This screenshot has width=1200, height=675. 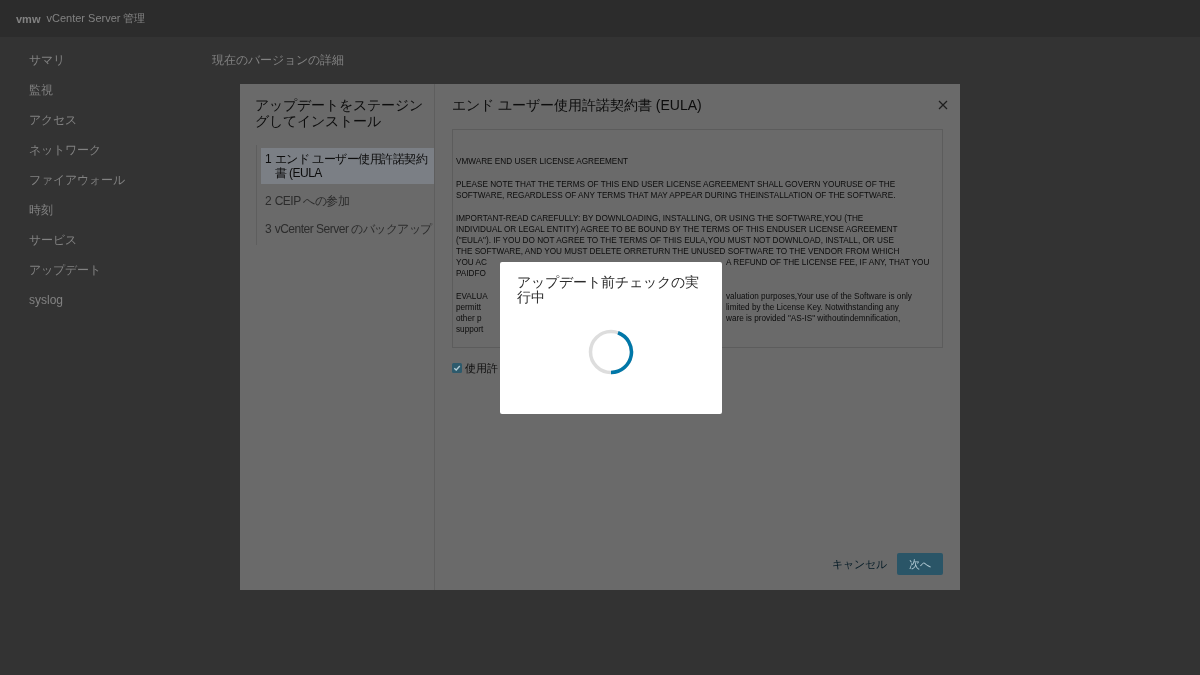 What do you see at coordinates (819, 296) in the screenshot?
I see `eula-text-fragment: valuation purposes,Your use of the Software is only` at bounding box center [819, 296].